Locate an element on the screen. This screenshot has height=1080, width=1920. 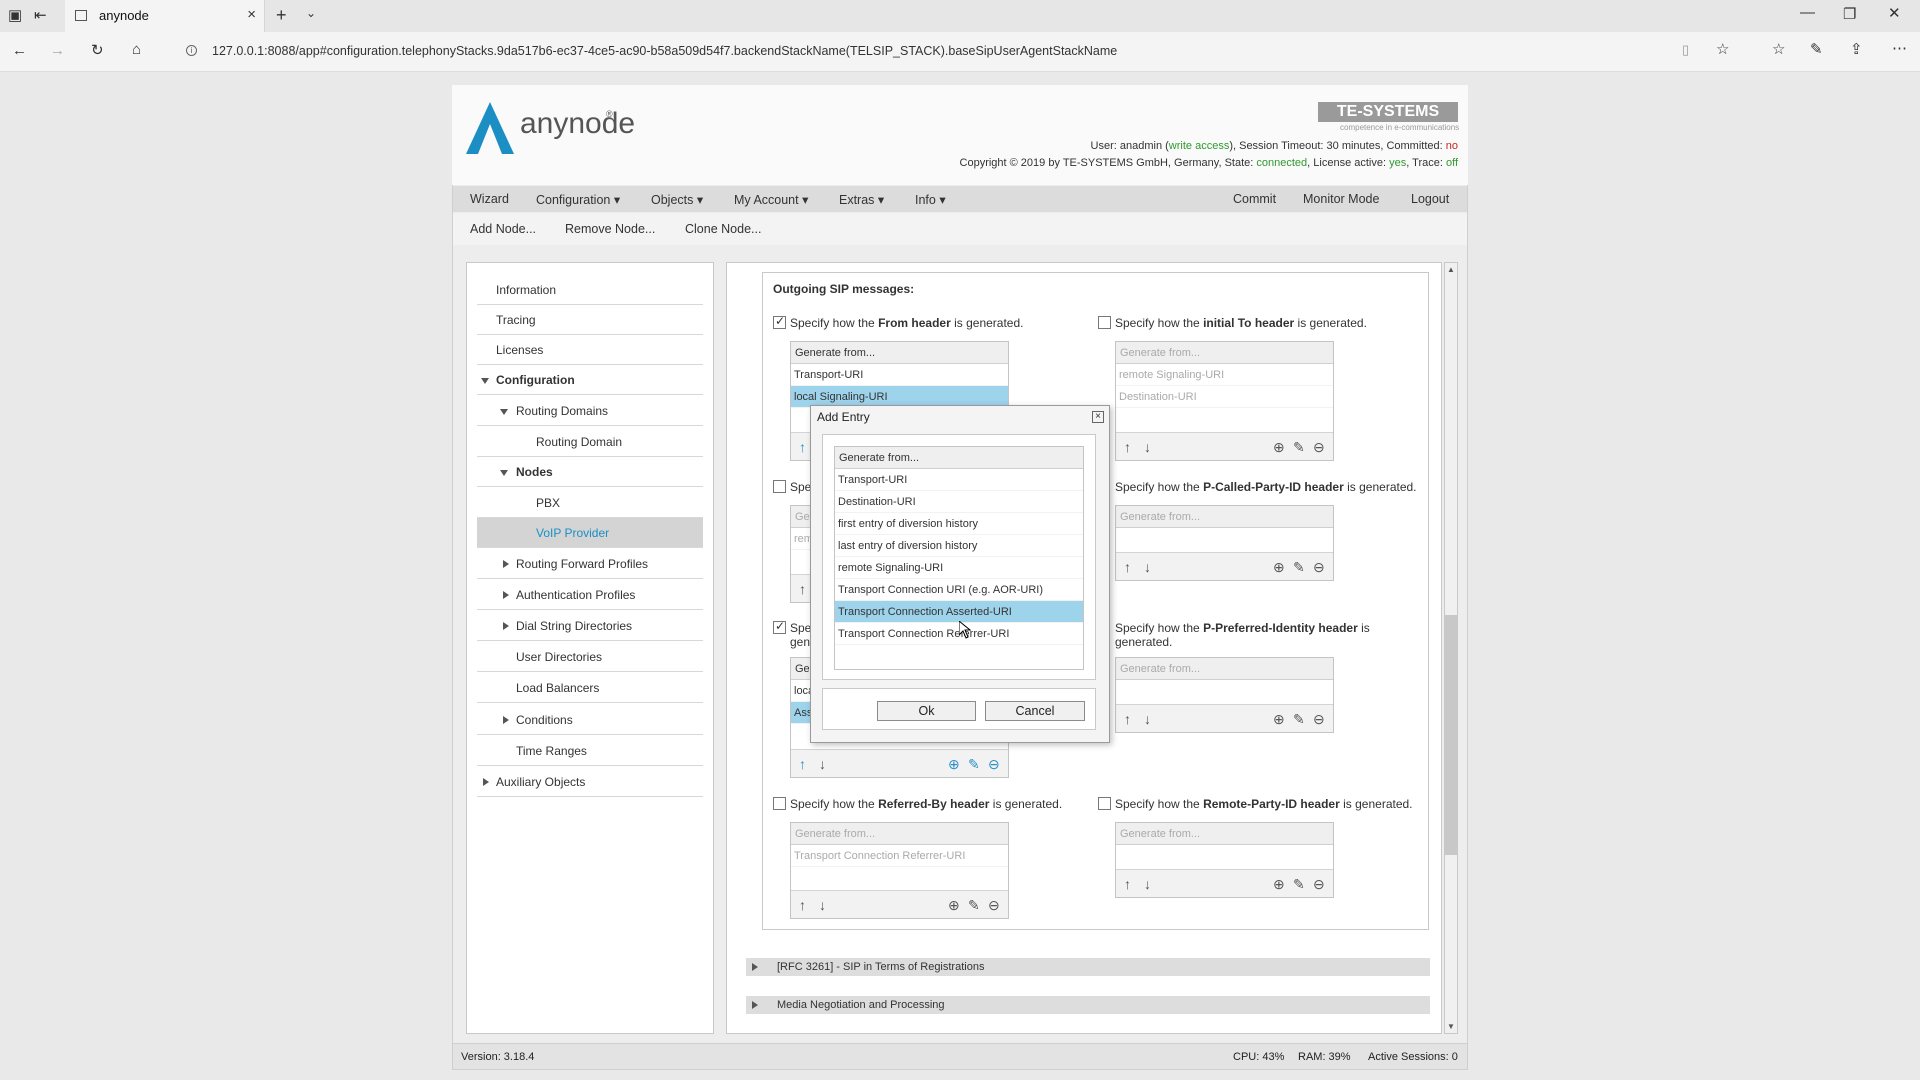
nav-load-balancers: Load Balancers is located at coordinates (590, 688).